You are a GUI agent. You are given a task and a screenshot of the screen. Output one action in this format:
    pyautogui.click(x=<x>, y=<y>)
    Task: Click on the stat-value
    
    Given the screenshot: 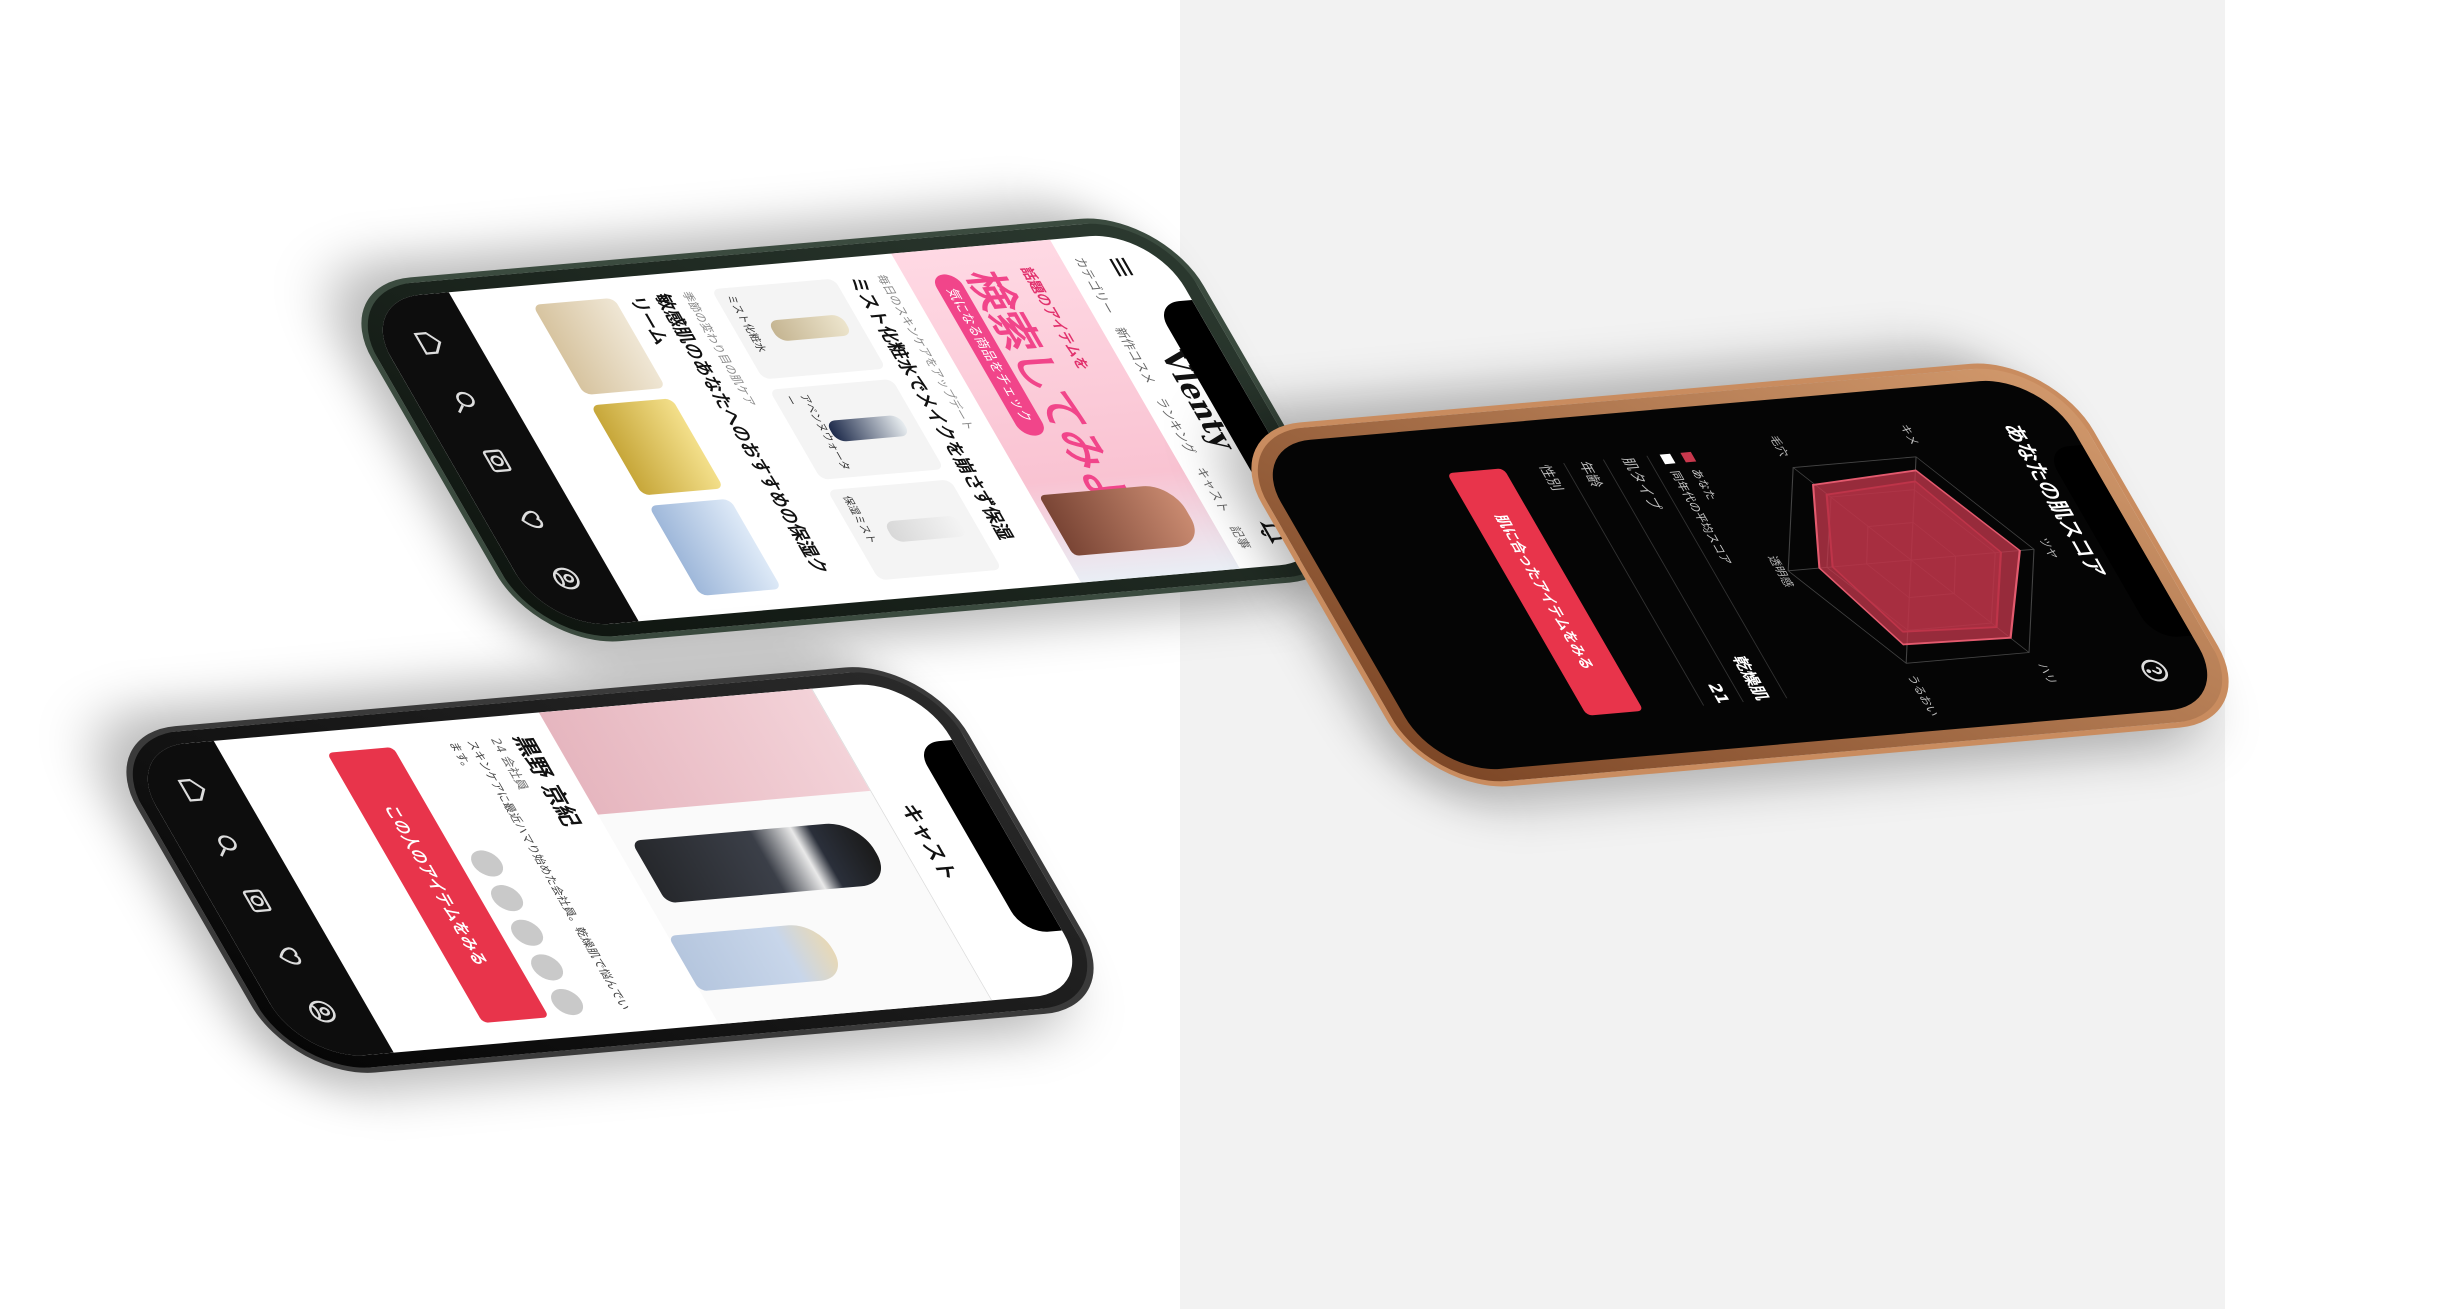 What is the action you would take?
    pyautogui.click(x=1684, y=707)
    